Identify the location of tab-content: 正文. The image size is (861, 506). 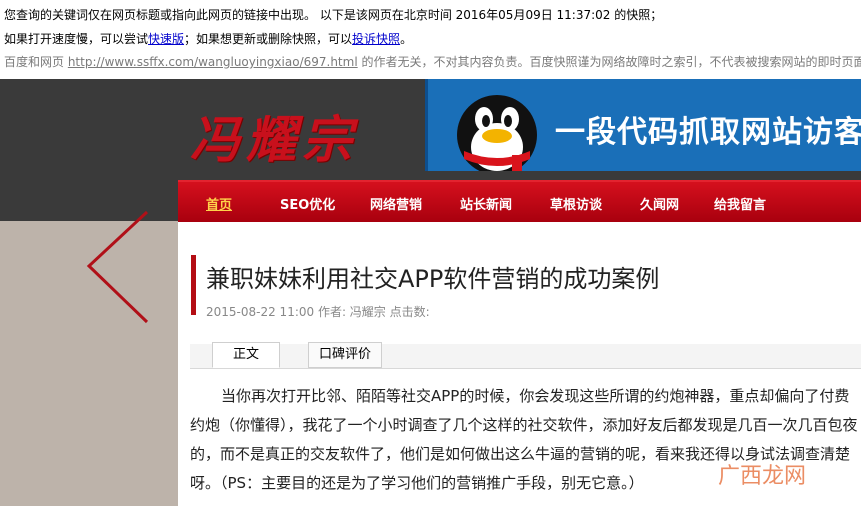
(246, 355).